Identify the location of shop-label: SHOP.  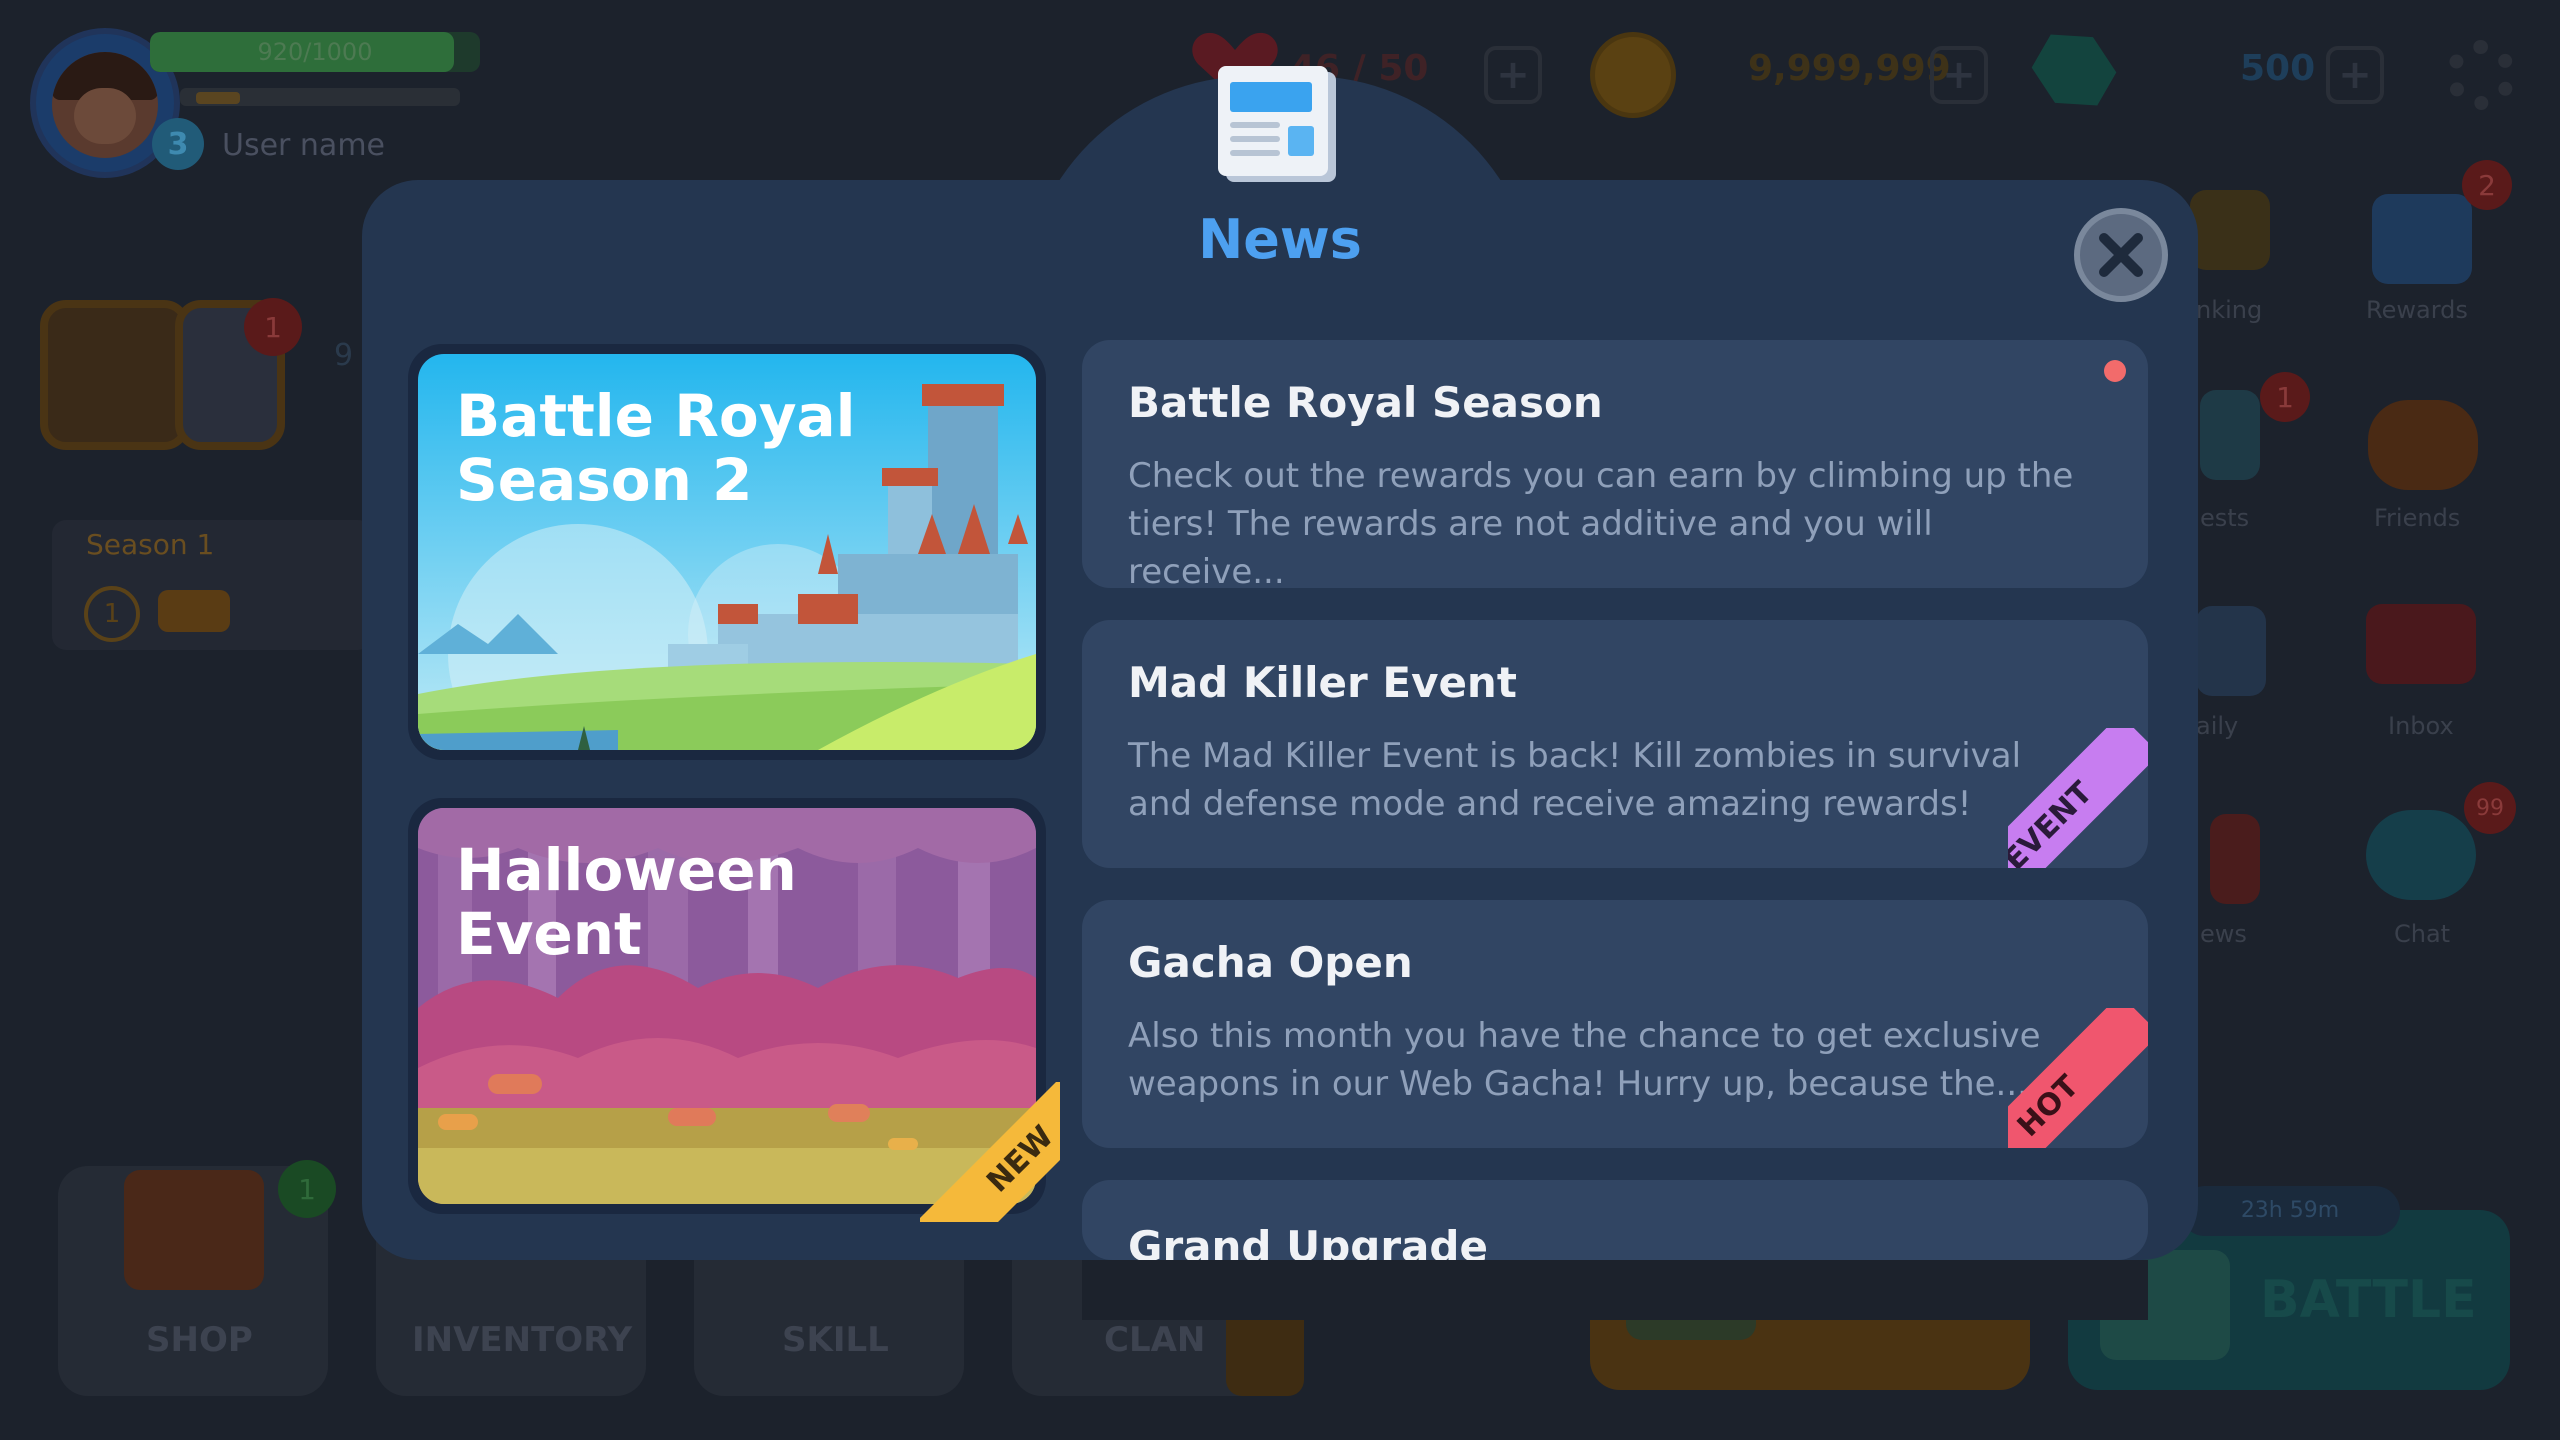
(199, 1340).